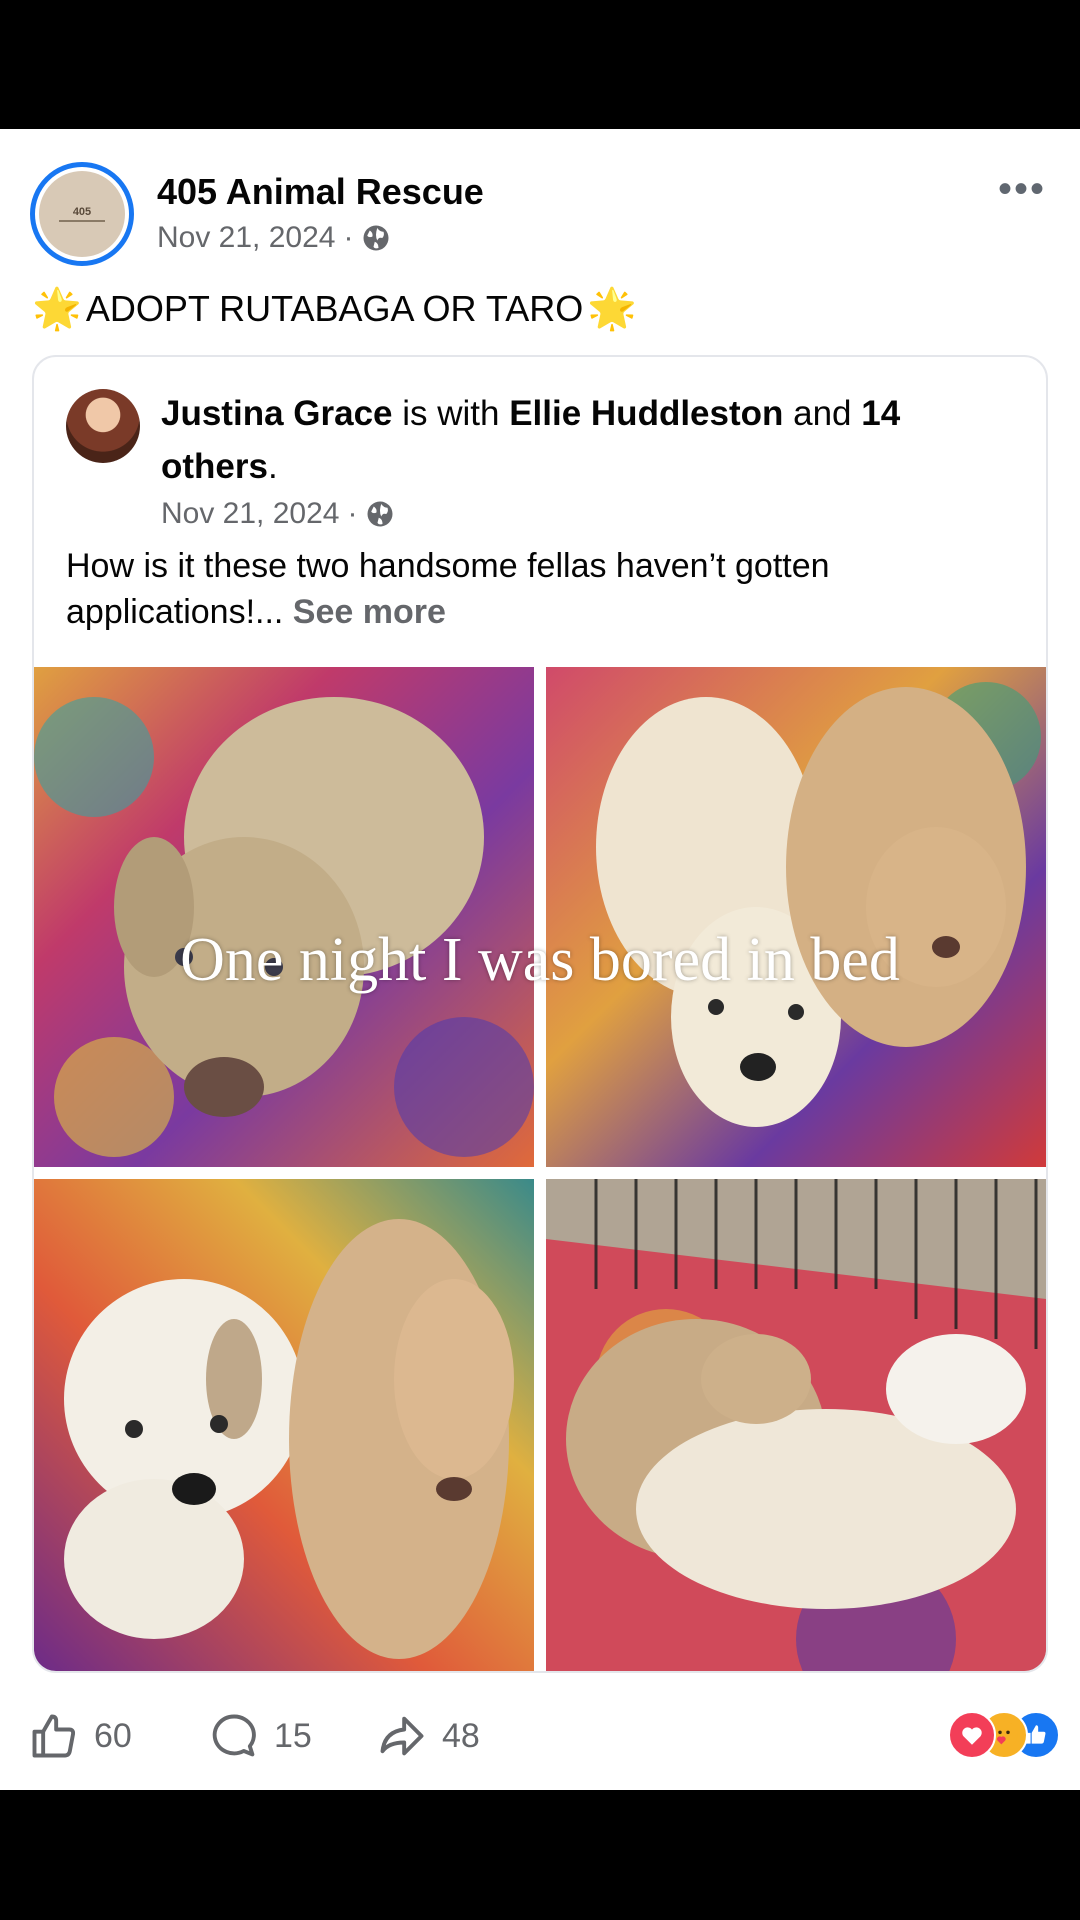 This screenshot has width=1080, height=1920. What do you see at coordinates (1022, 189) in the screenshot?
I see `more-icon: •••` at bounding box center [1022, 189].